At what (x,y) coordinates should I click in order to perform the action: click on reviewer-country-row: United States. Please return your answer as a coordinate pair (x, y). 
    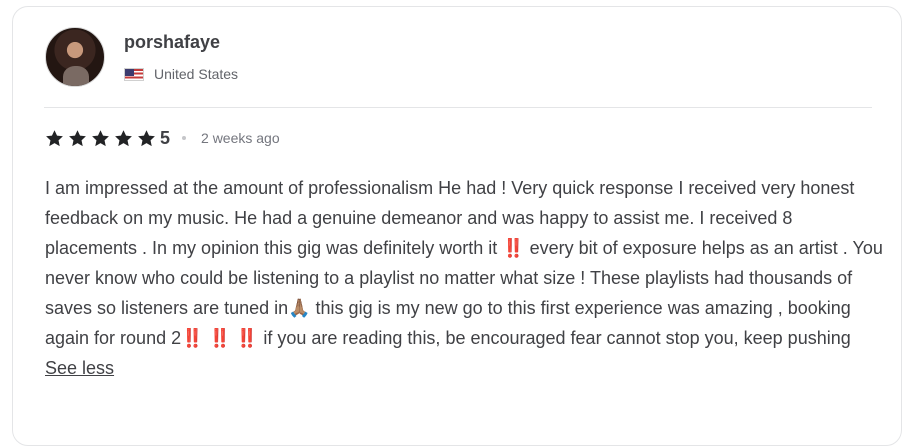
    Looking at the image, I should click on (181, 74).